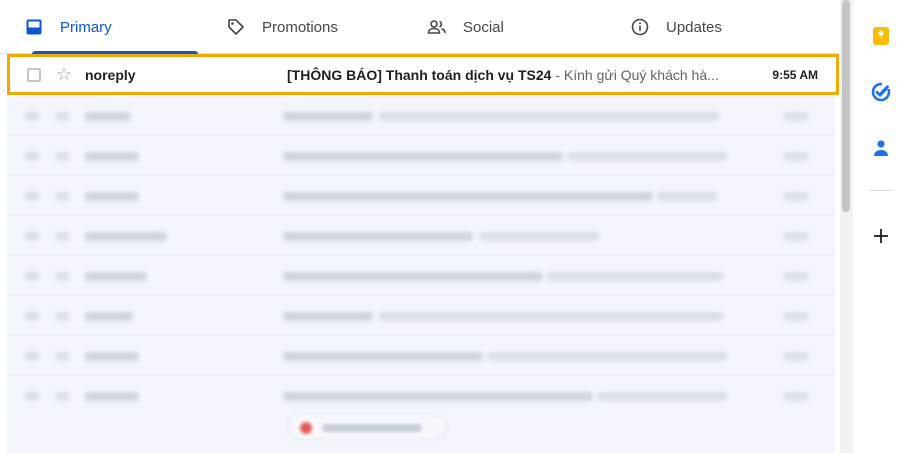 The height and width of the screenshot is (453, 908). Describe the element at coordinates (419, 75) in the screenshot. I see `email-subject: [THÔNG BÁO] Thanh toán dịch vụ TS24` at that location.